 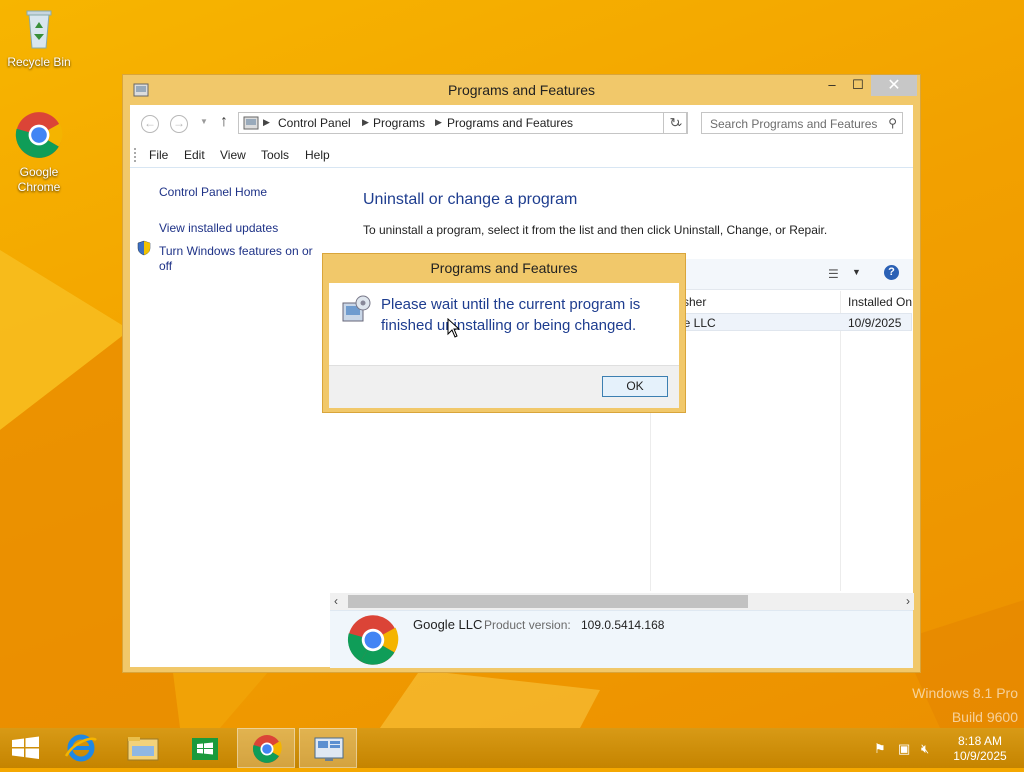 I want to click on start-button, so click(x=29, y=748).